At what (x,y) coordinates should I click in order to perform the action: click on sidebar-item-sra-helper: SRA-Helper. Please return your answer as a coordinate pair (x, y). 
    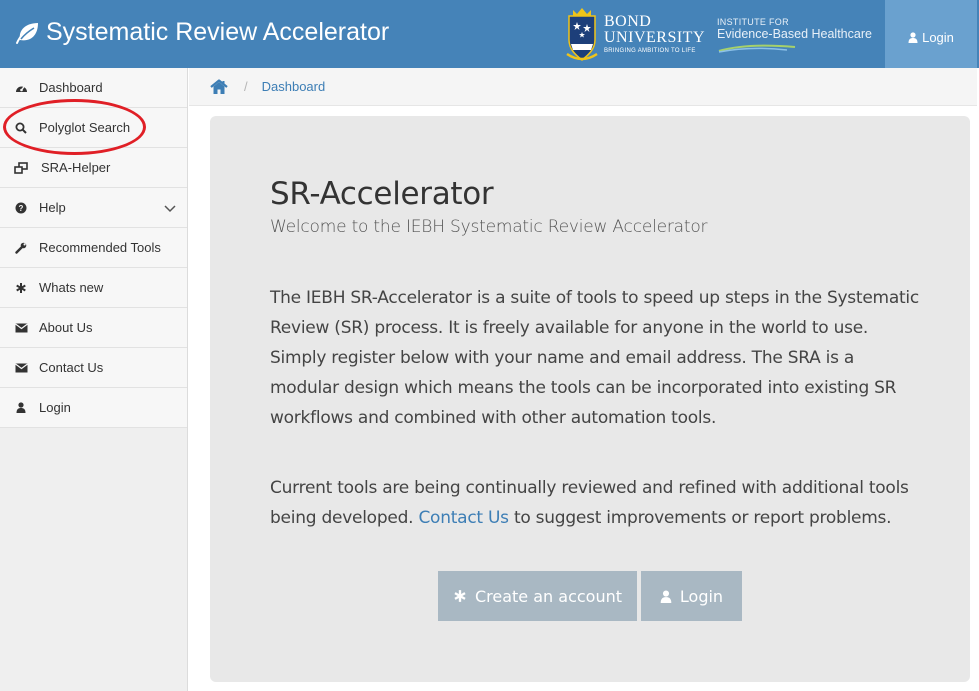
    Looking at the image, I should click on (93, 168).